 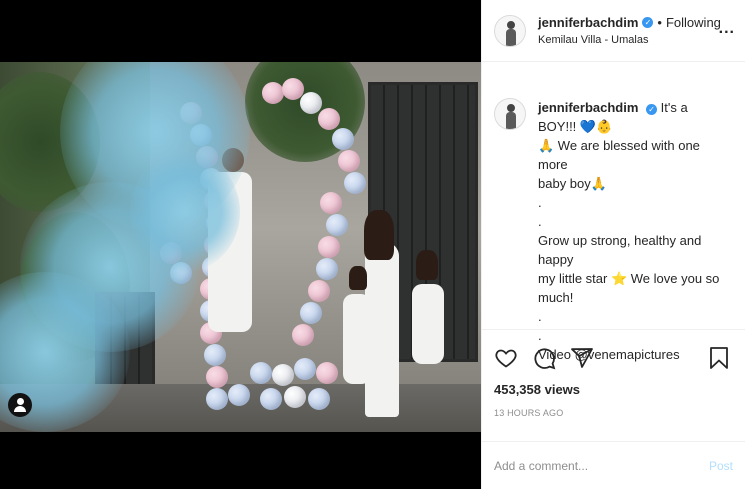 I want to click on caption-line: much!, so click(x=556, y=297).